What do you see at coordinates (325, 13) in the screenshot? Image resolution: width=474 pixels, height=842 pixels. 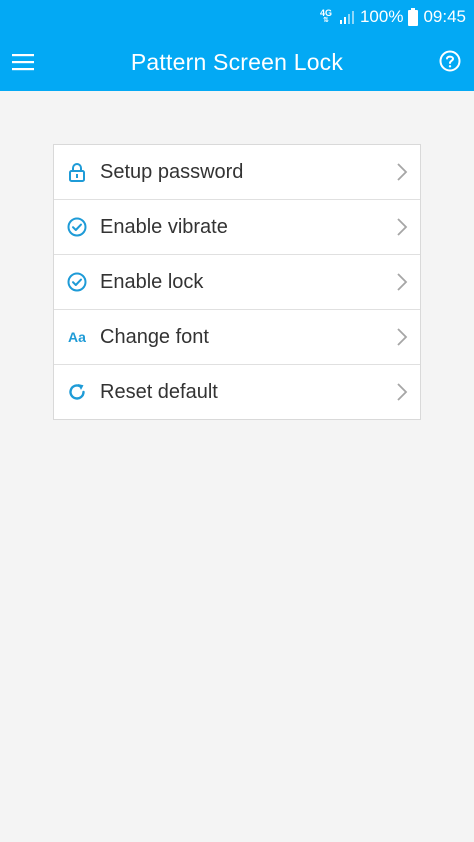 I see `network-type-label: 4G` at bounding box center [325, 13].